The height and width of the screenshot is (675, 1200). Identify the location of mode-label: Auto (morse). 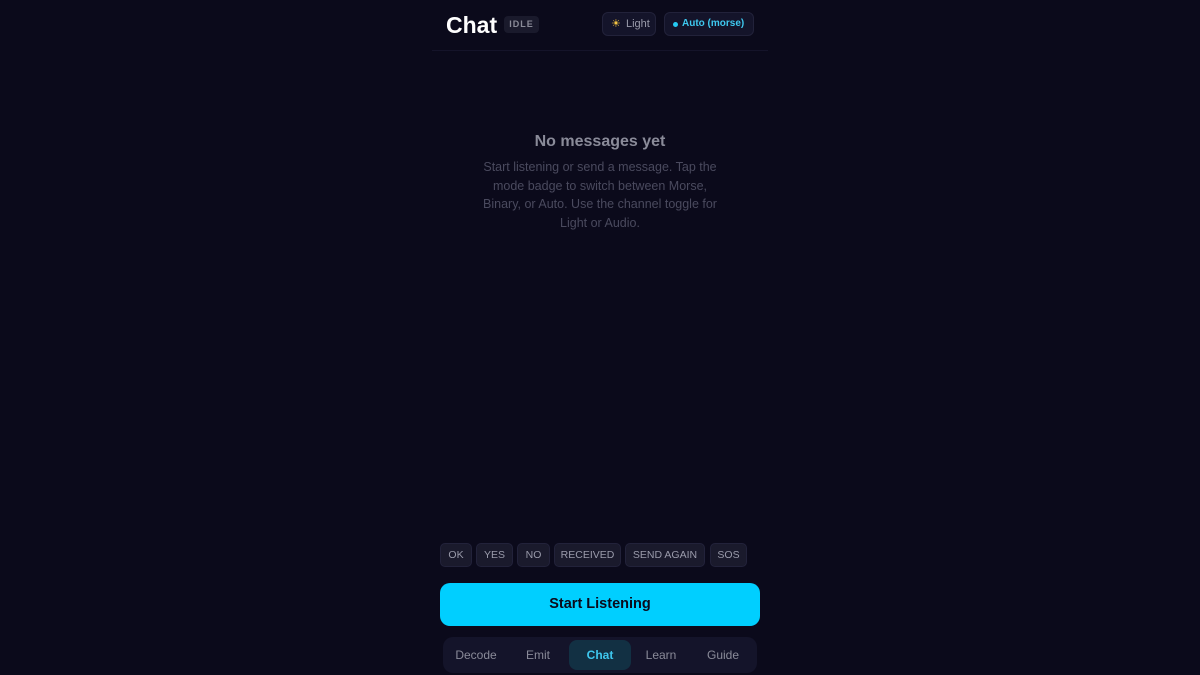
(713, 23).